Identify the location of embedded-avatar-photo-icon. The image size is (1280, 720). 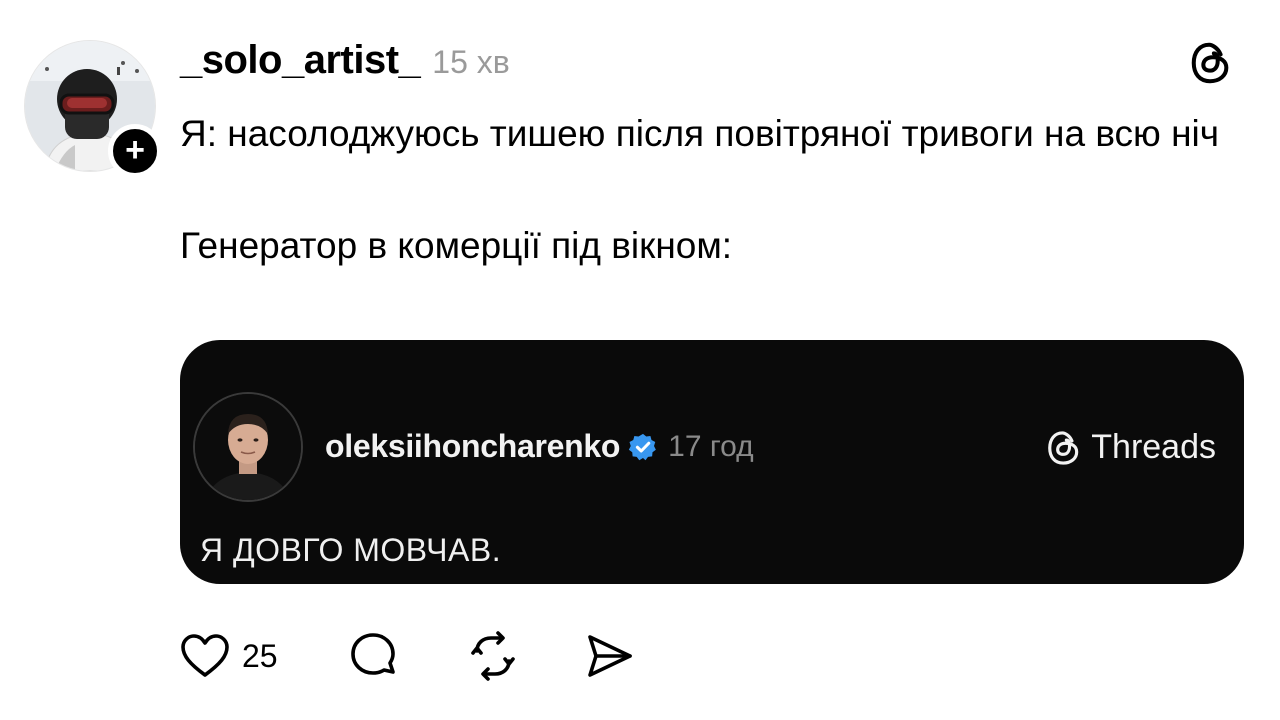
(248, 447).